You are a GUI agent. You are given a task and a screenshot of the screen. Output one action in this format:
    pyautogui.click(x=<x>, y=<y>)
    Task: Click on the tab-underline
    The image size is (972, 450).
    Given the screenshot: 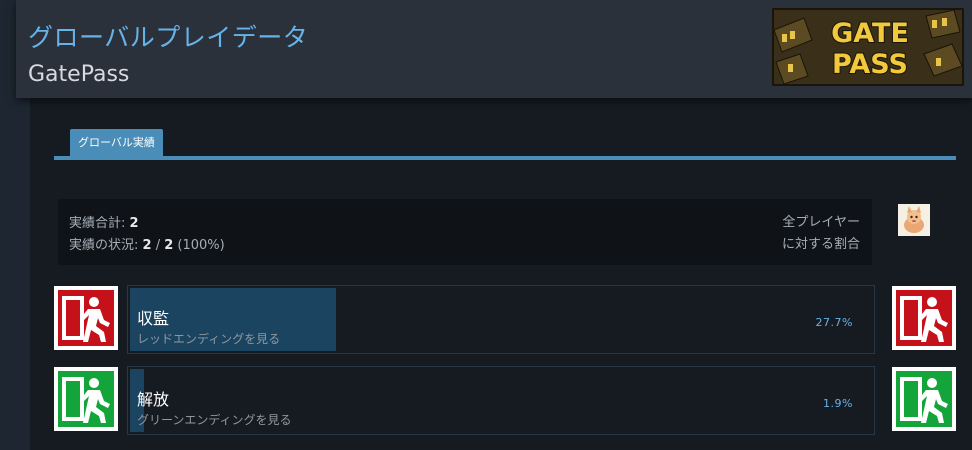 What is the action you would take?
    pyautogui.click(x=505, y=158)
    